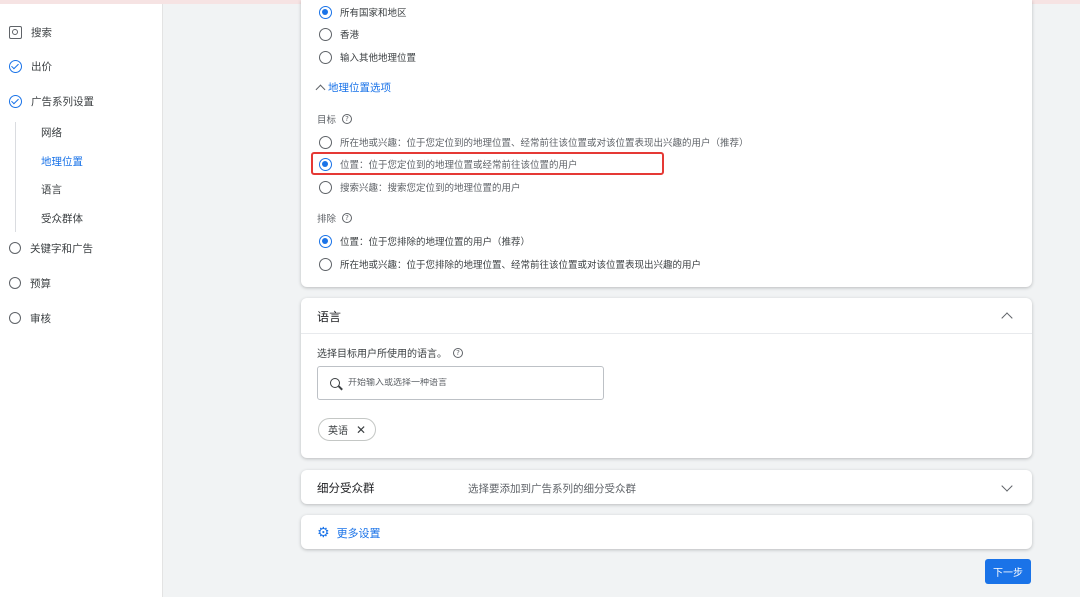 The height and width of the screenshot is (597, 1080). I want to click on sidebar-item-campaign-settings: 广告系列设置, so click(51, 101).